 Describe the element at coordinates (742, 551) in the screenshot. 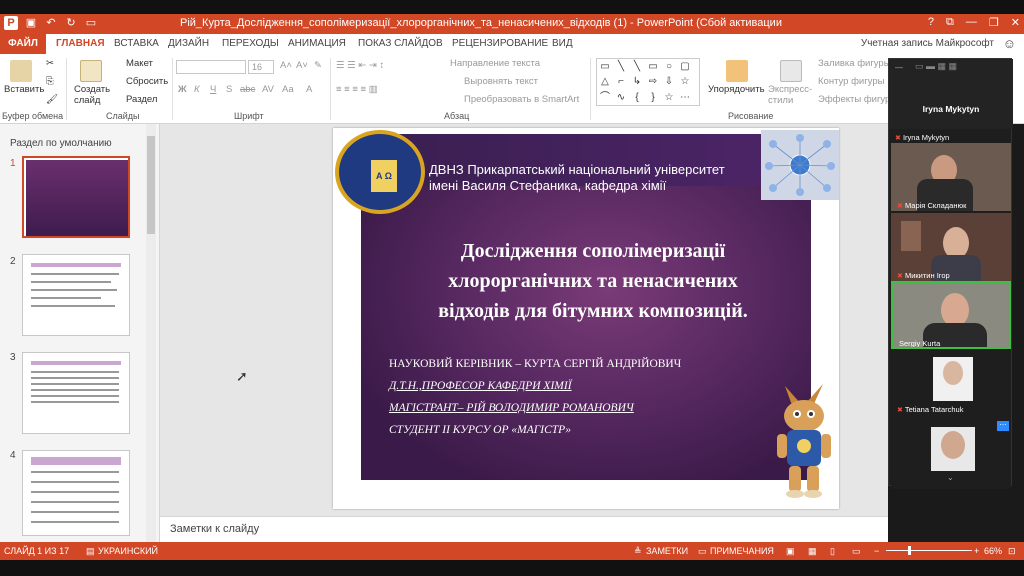

I see `comments-toggle: ПРИМЕЧАНИЯ` at that location.